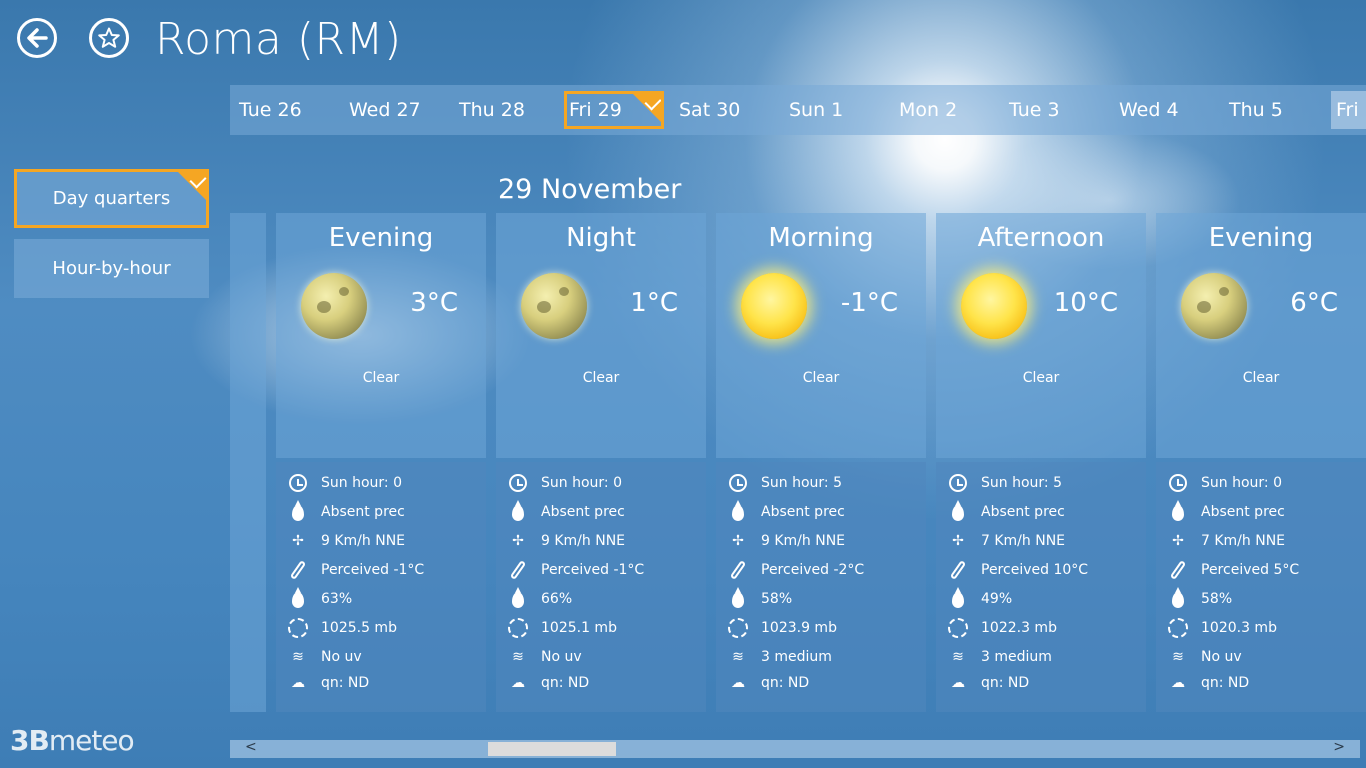 The width and height of the screenshot is (1366, 768). Describe the element at coordinates (284, 110) in the screenshot. I see `day-tab: Tue 26` at that location.